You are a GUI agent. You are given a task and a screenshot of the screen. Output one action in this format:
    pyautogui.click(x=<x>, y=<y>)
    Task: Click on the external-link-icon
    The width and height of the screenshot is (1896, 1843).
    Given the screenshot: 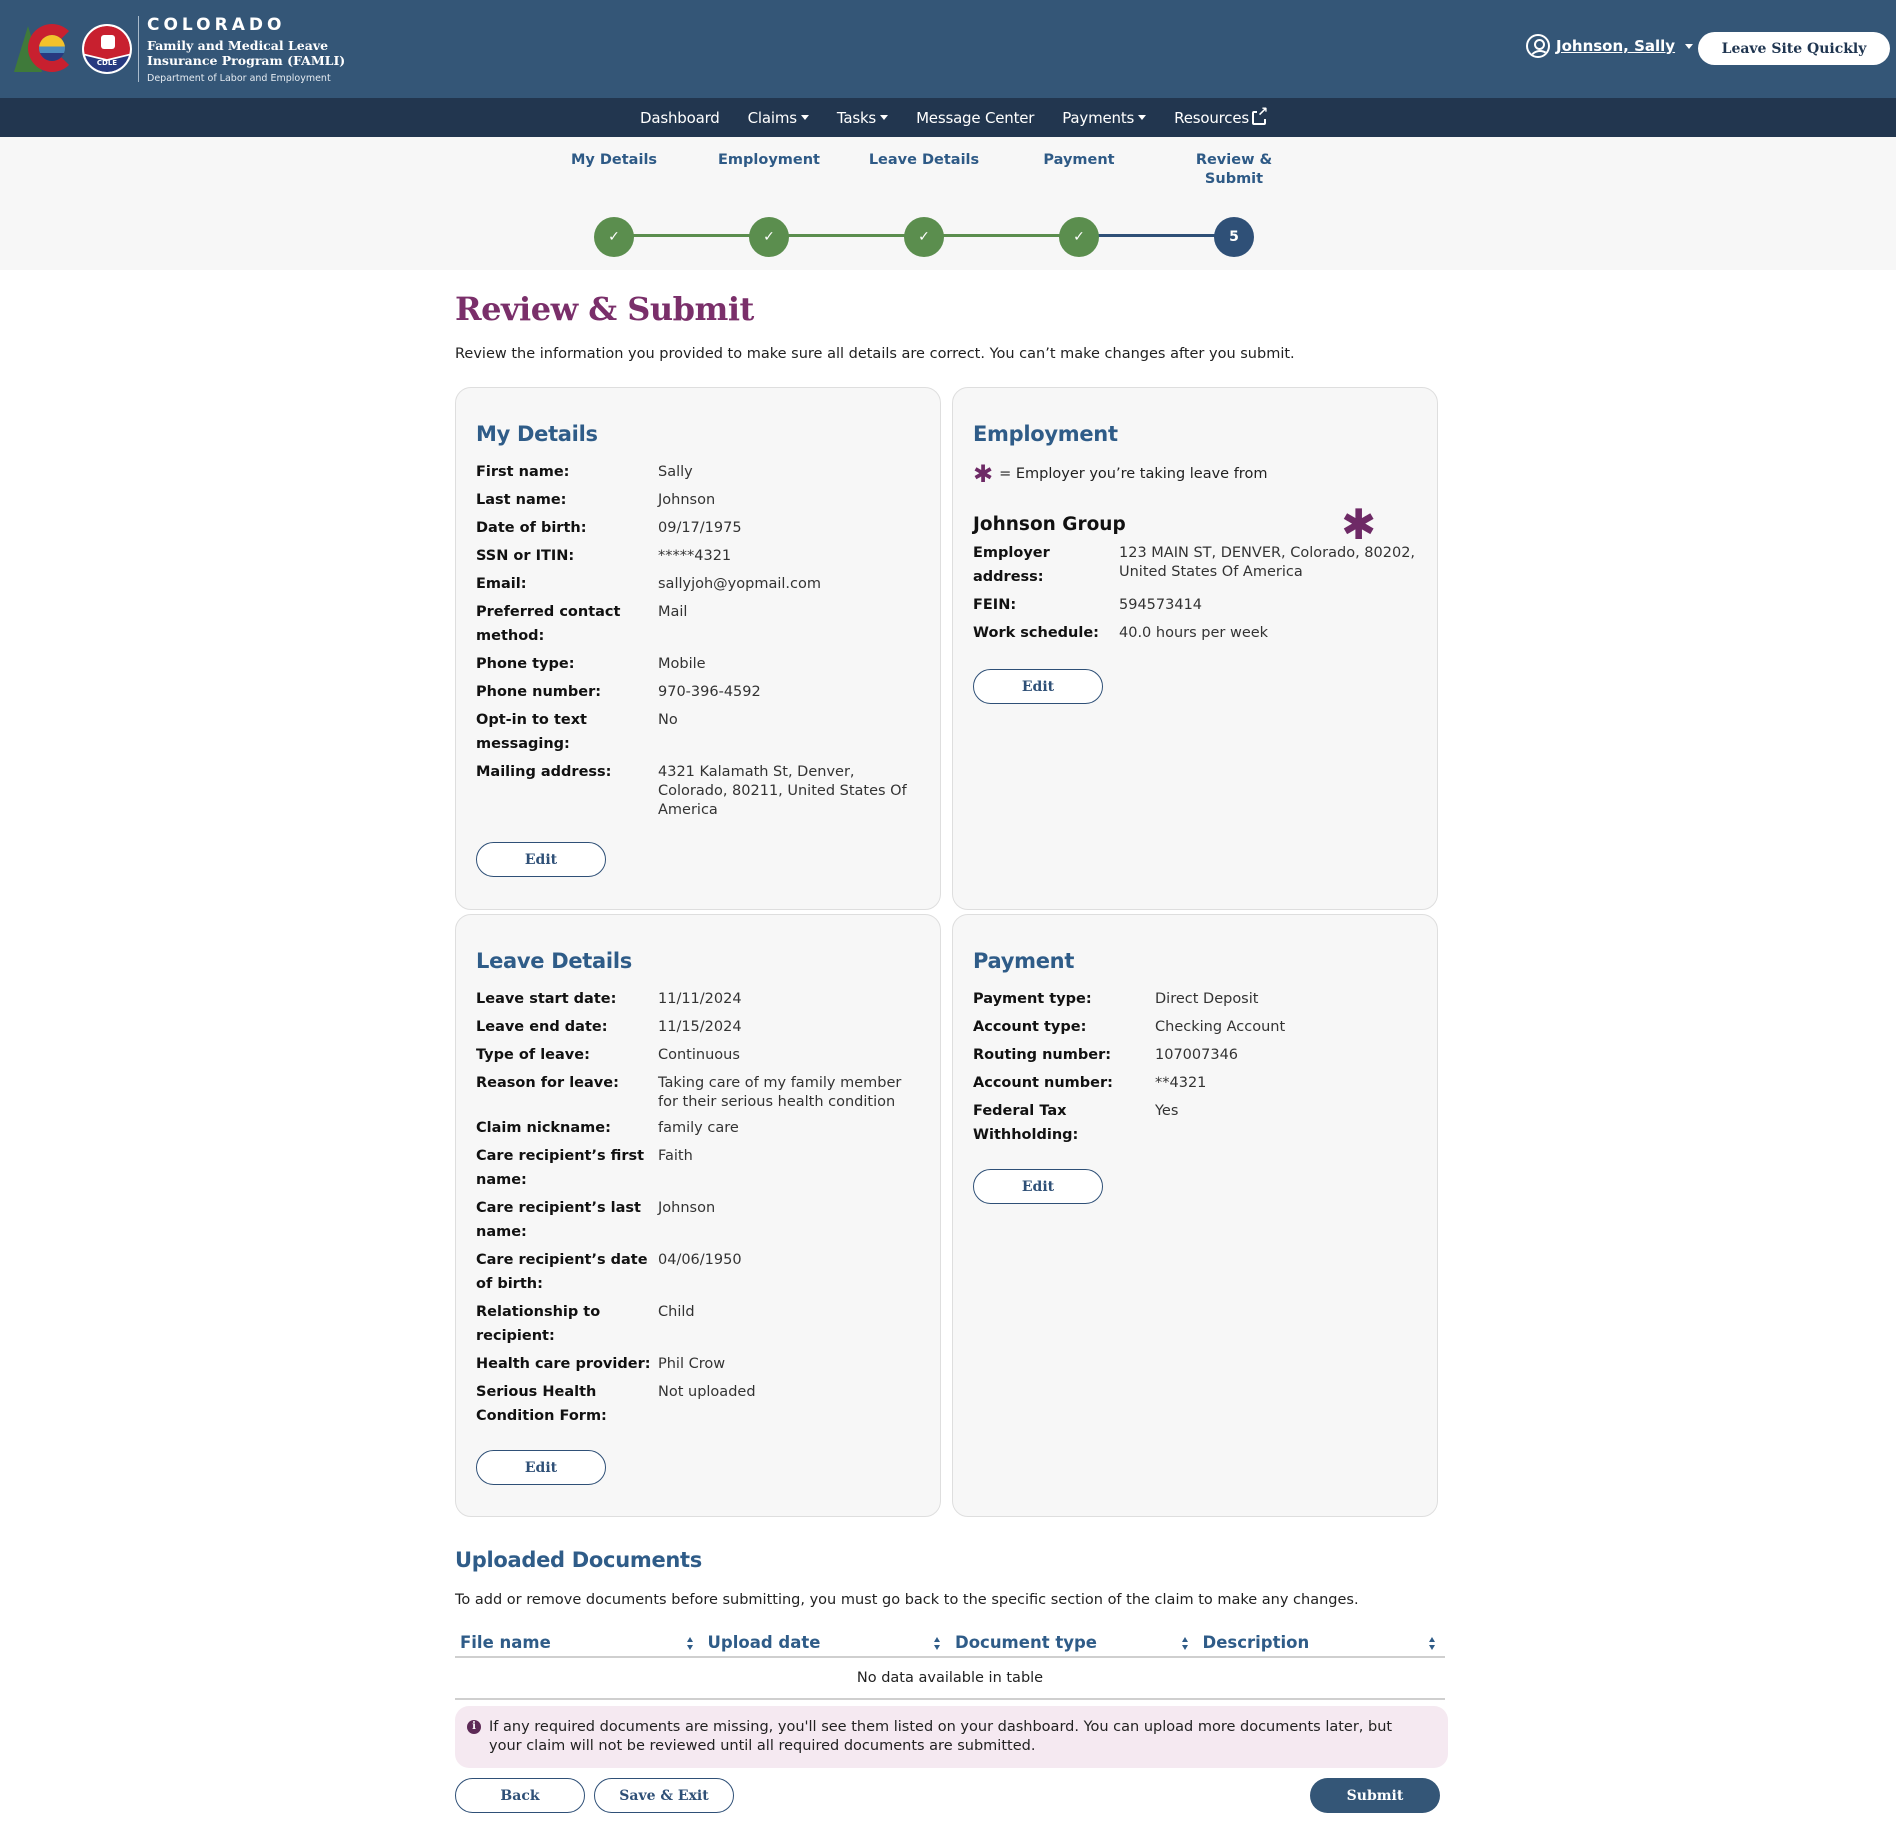 What is the action you would take?
    pyautogui.click(x=1259, y=115)
    